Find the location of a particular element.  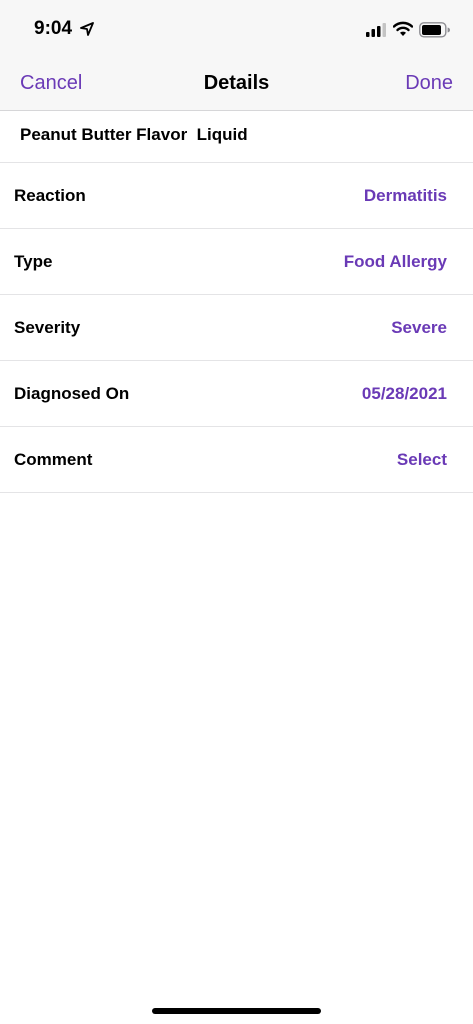

type-value: Food Allergy is located at coordinates (395, 262).